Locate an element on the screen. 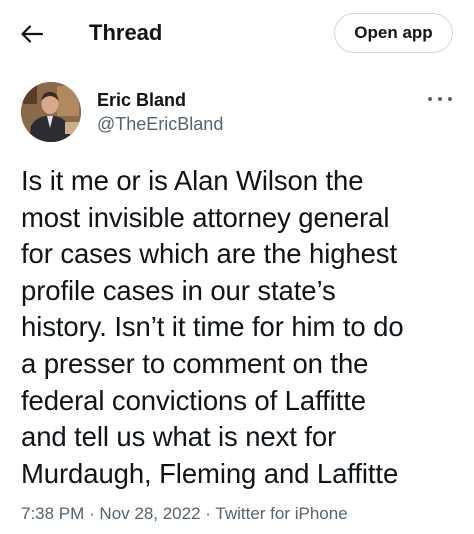  author-handle: @TheEricBland is located at coordinates (160, 124).